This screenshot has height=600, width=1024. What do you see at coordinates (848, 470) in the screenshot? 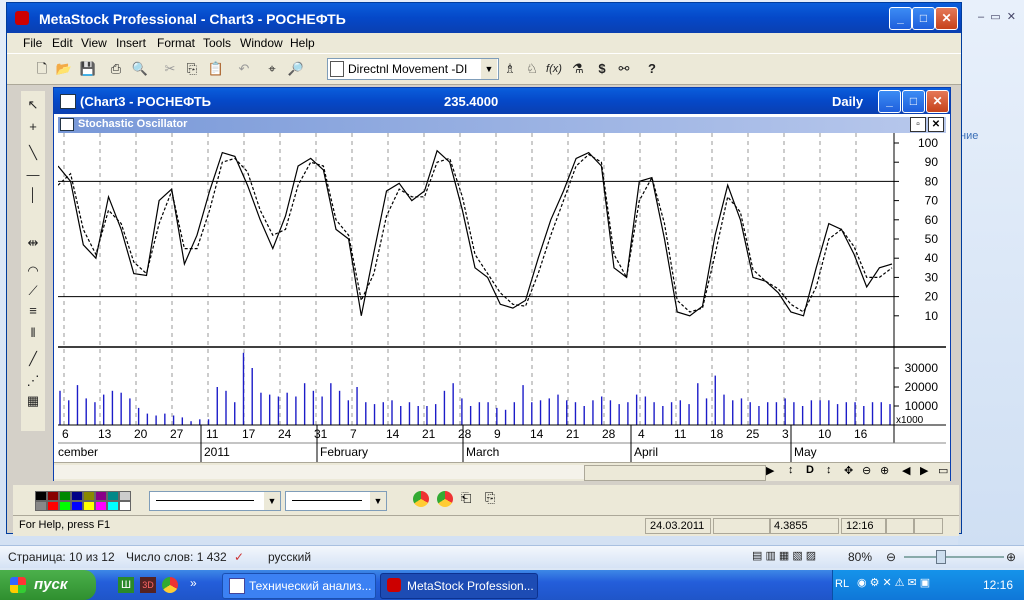
I see `move-icon: ✥` at bounding box center [848, 470].